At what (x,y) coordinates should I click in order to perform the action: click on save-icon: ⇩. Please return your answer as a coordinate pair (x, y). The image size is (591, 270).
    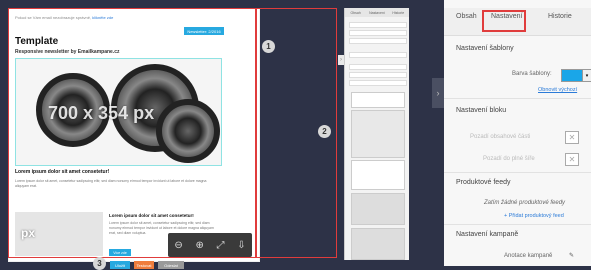
    Looking at the image, I should click on (241, 245).